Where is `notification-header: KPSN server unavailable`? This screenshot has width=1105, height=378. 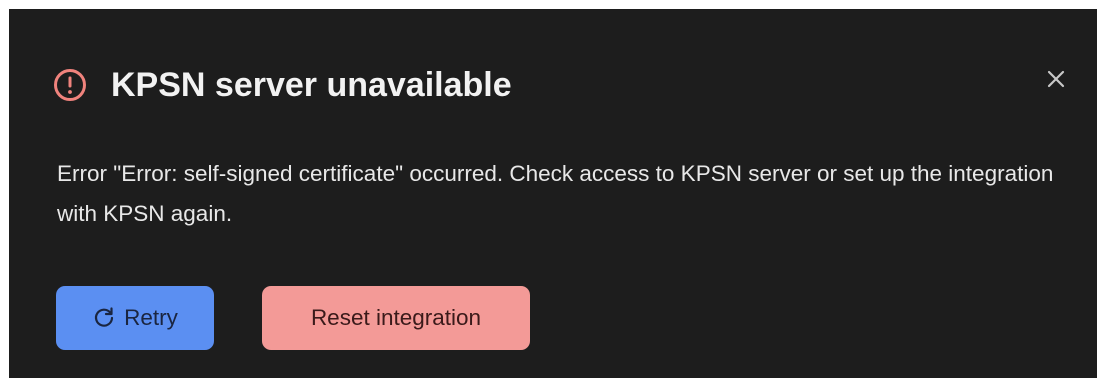 notification-header: KPSN server unavailable is located at coordinates (282, 85).